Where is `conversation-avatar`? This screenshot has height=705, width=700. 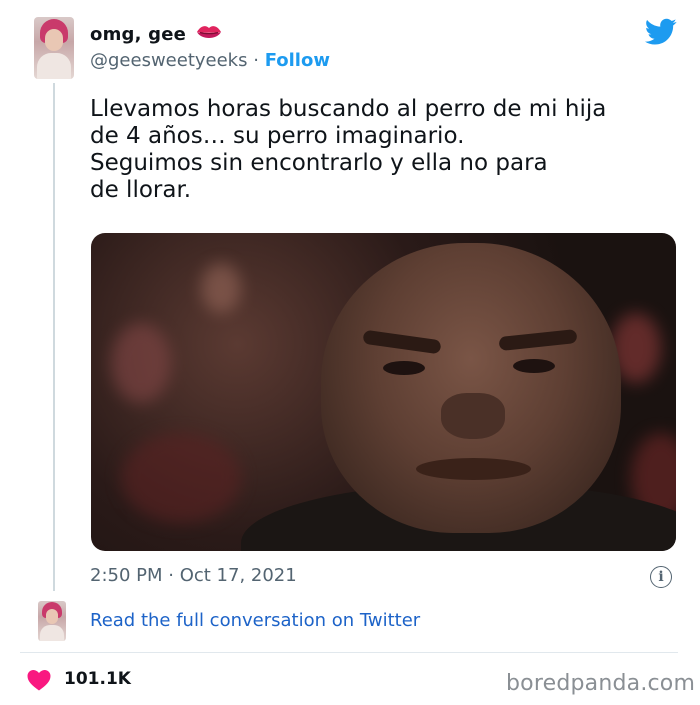 conversation-avatar is located at coordinates (52, 621).